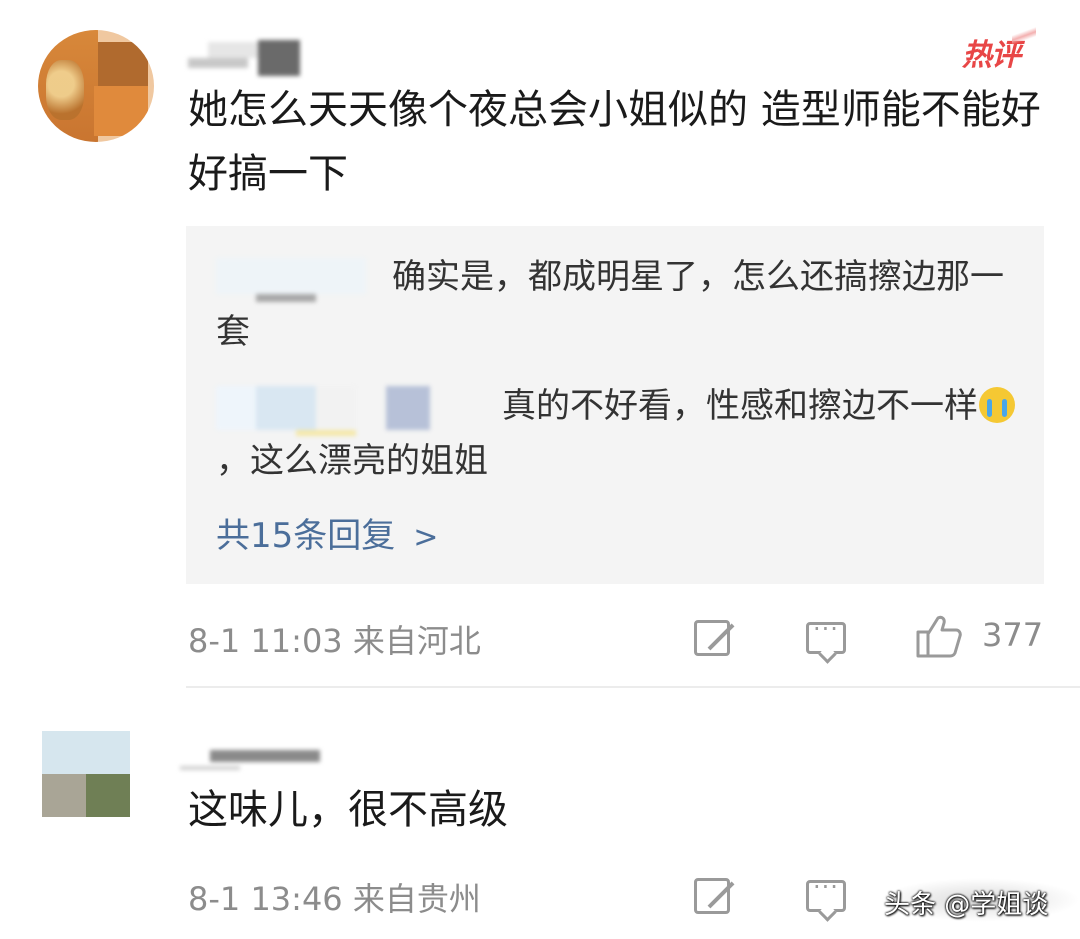  Describe the element at coordinates (348, 810) in the screenshot. I see `comment-text: 这味儿，很不高级` at that location.